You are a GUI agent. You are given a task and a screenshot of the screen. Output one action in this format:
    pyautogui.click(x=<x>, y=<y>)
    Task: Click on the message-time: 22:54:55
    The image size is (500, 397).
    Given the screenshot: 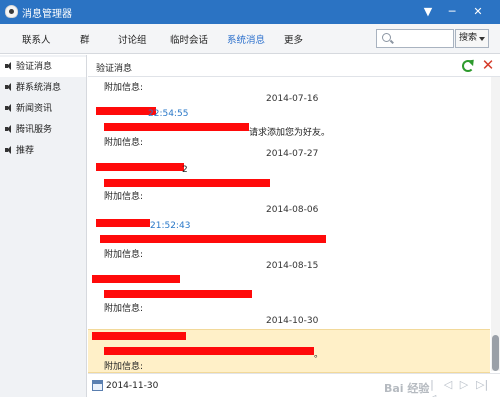 What is the action you would take?
    pyautogui.click(x=168, y=114)
    